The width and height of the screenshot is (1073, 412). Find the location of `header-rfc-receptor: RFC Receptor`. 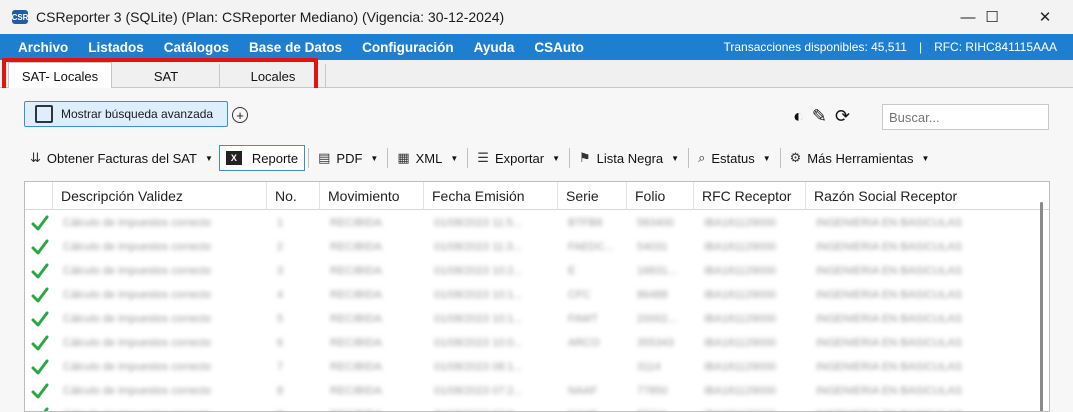

header-rfc-receptor: RFC Receptor is located at coordinates (750, 196).